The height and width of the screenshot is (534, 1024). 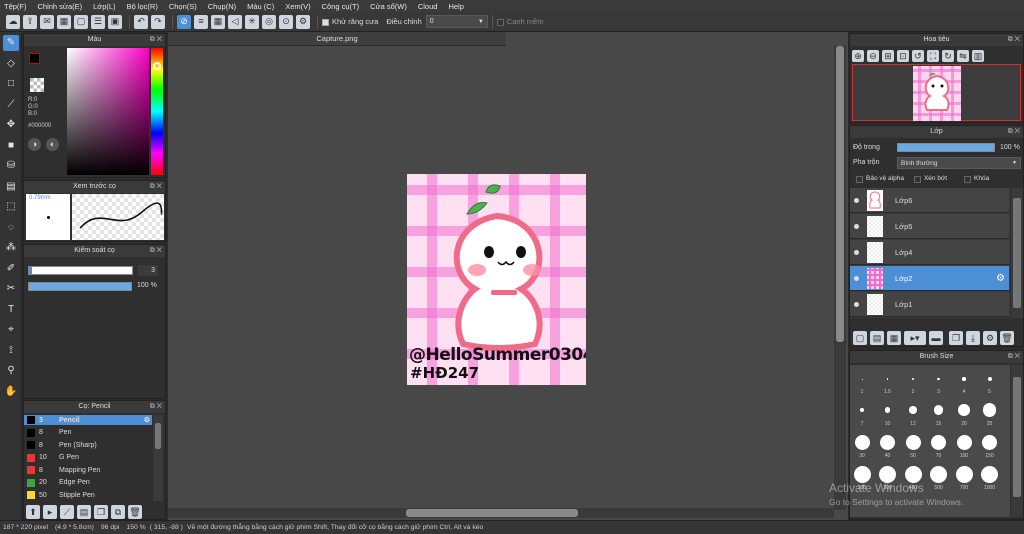 I want to click on snap-off-icon: ⊘, so click(x=184, y=21).